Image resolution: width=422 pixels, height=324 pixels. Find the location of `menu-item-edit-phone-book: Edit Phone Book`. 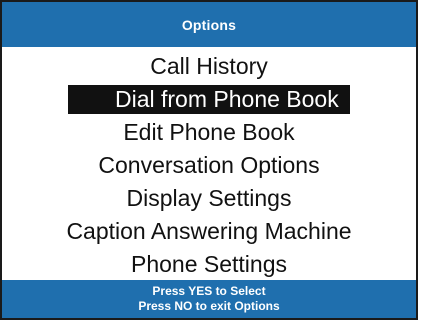

menu-item-edit-phone-book: Edit Phone Book is located at coordinates (209, 132).